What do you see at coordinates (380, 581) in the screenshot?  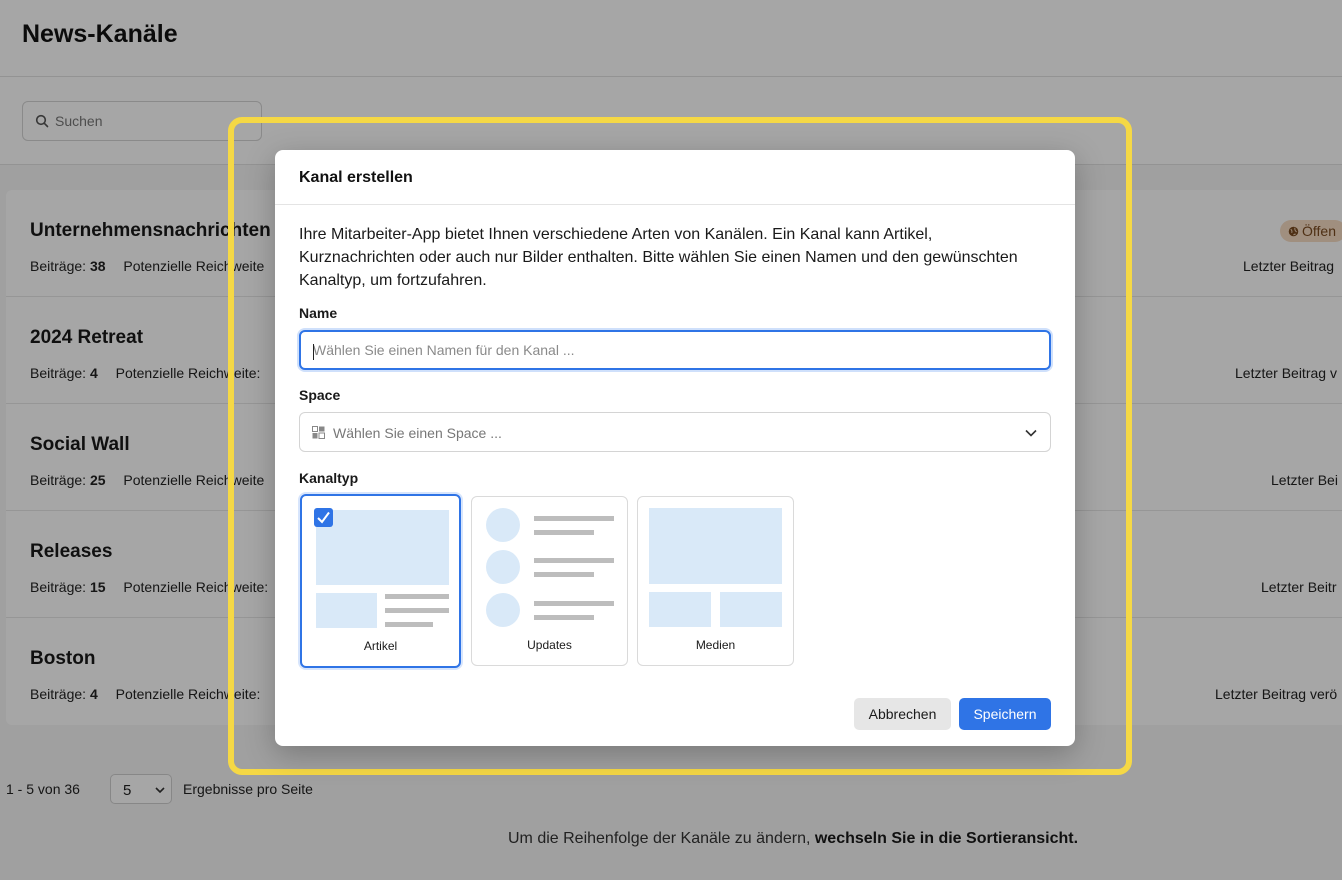 I see `type-card-artikel: Artikel` at bounding box center [380, 581].